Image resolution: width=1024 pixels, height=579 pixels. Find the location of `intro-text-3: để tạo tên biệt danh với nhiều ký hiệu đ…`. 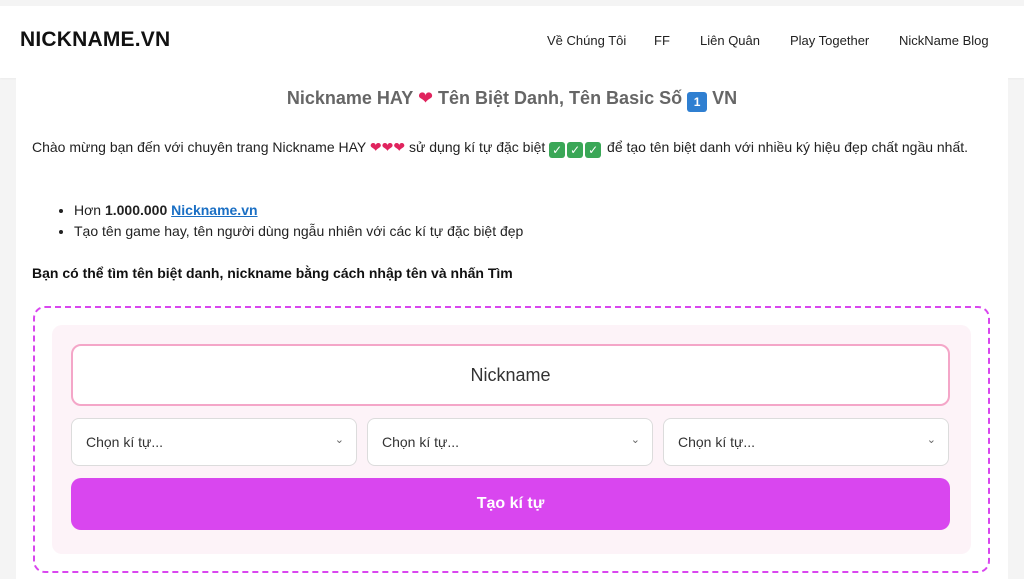

intro-text-3: để tạo tên biệt danh với nhiều ký hiệu đ… is located at coordinates (788, 147).